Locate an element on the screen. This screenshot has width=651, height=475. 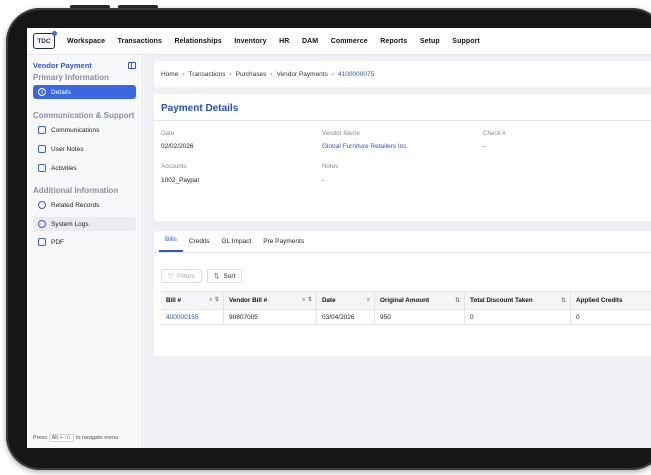
nav-link-transactions: Transactions is located at coordinates (140, 41).